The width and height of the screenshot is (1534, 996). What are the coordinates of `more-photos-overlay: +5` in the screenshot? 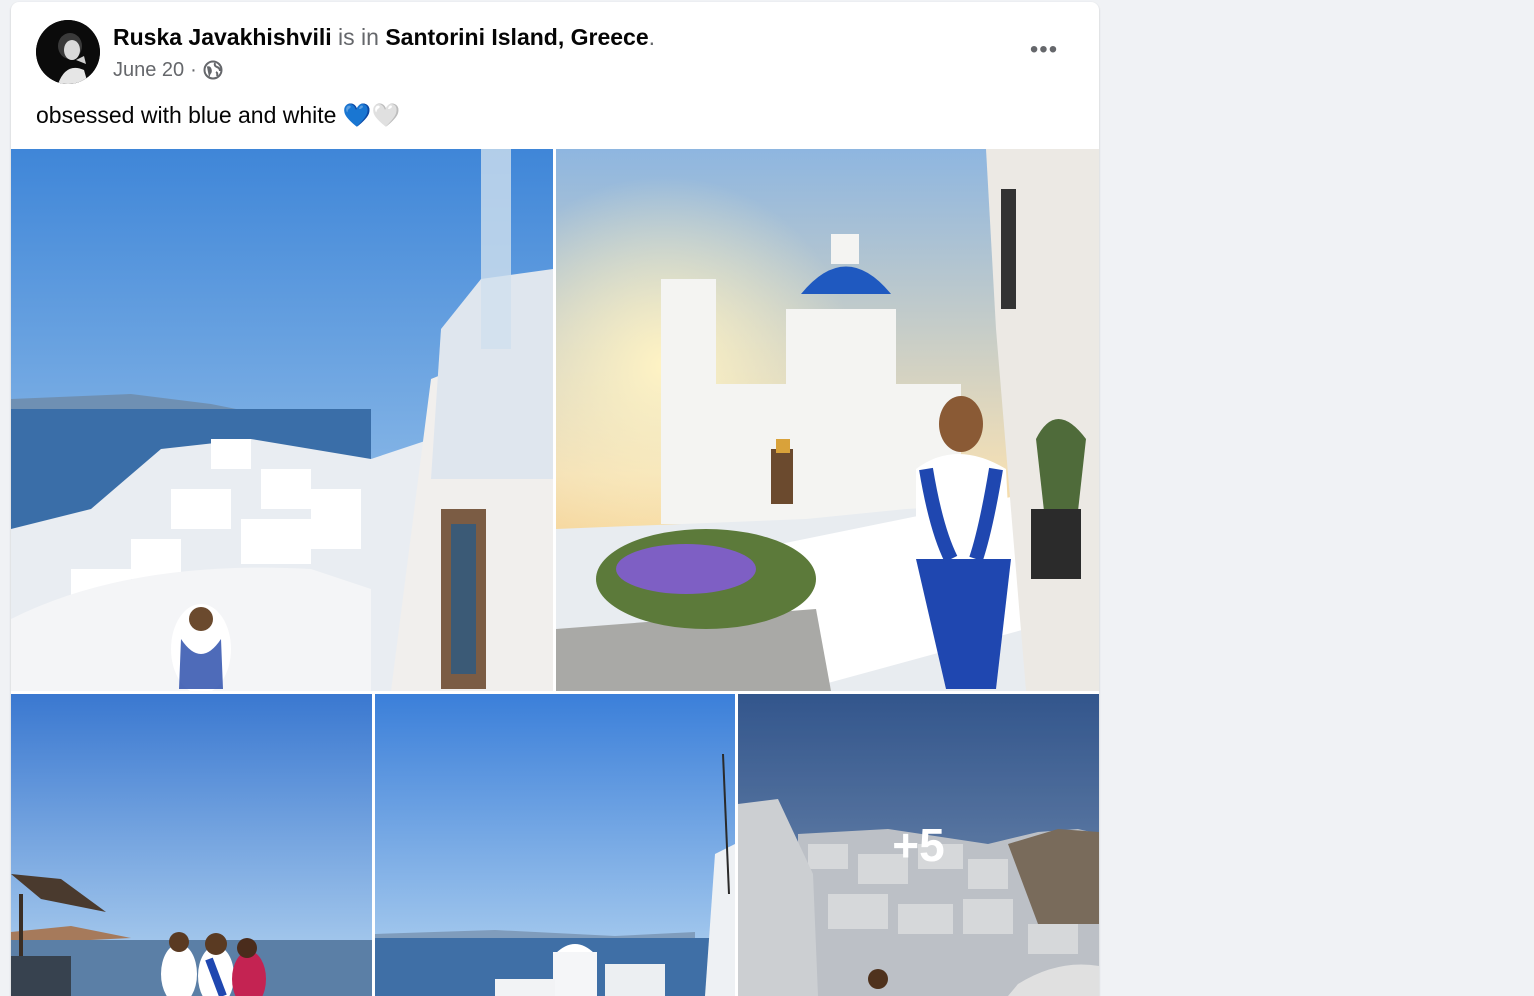 It's located at (918, 845).